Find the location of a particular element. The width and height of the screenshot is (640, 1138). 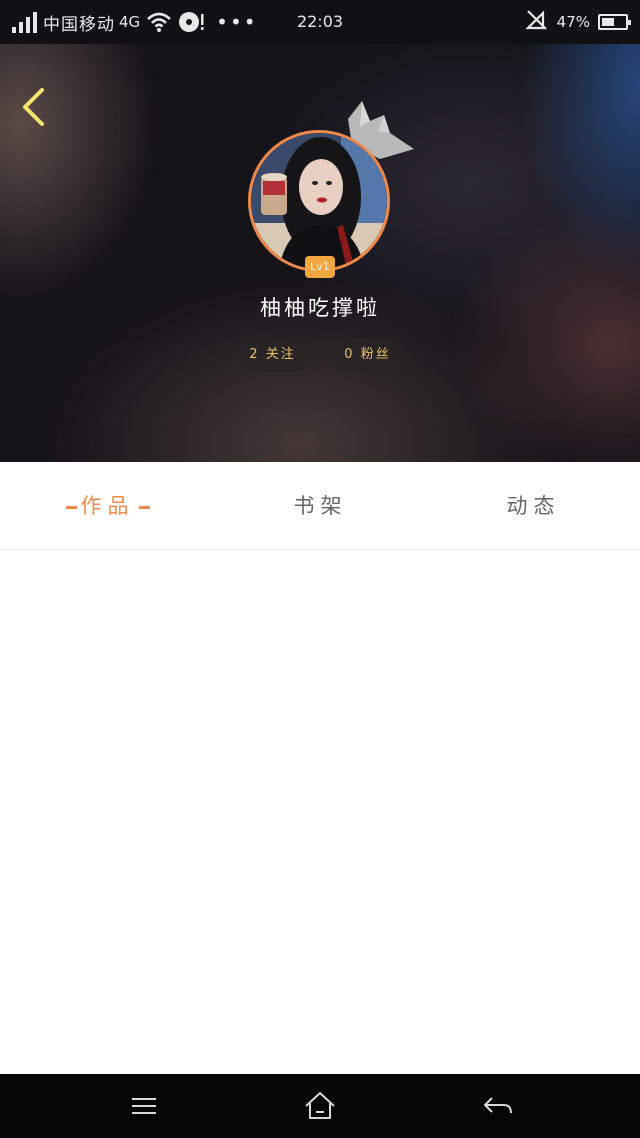

back-arrow-icon is located at coordinates (498, 1105).